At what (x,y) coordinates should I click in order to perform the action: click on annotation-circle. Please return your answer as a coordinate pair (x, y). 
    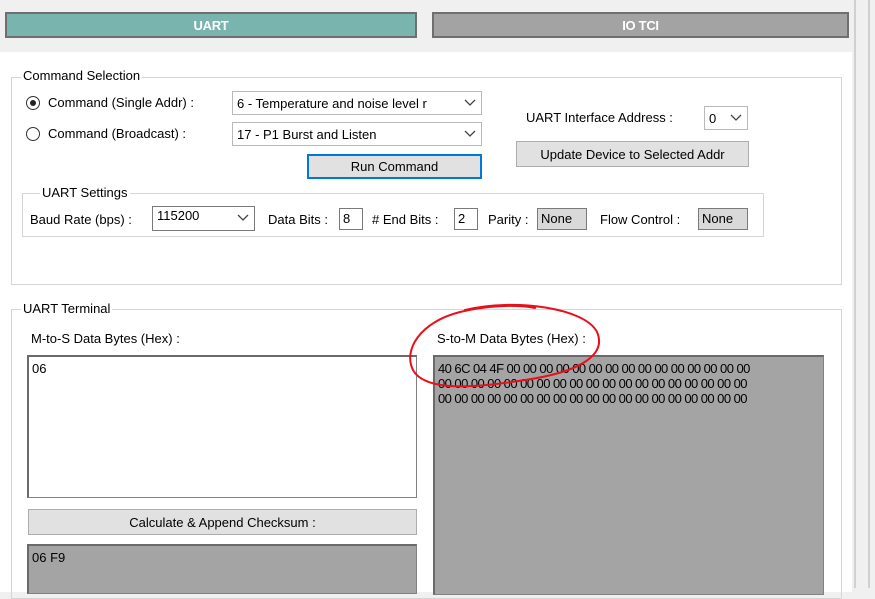
    Looking at the image, I should click on (504, 345).